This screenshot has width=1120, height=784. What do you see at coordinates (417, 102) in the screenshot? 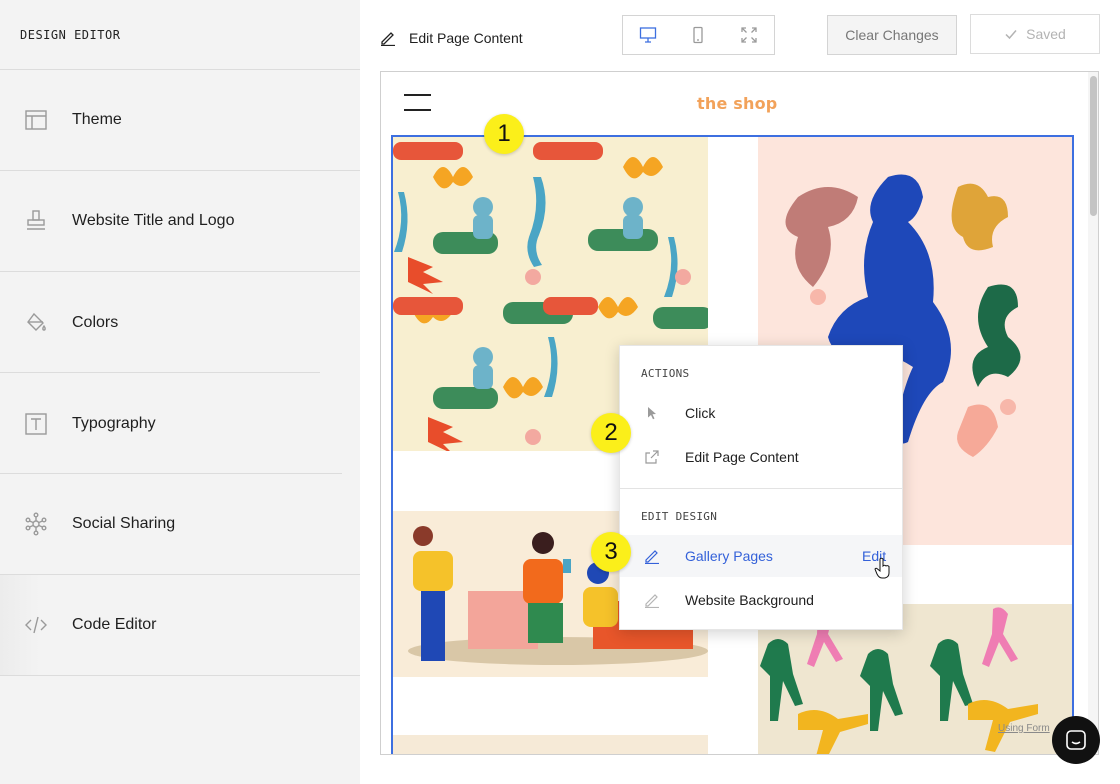
I see `hamburger-menu-icon` at bounding box center [417, 102].